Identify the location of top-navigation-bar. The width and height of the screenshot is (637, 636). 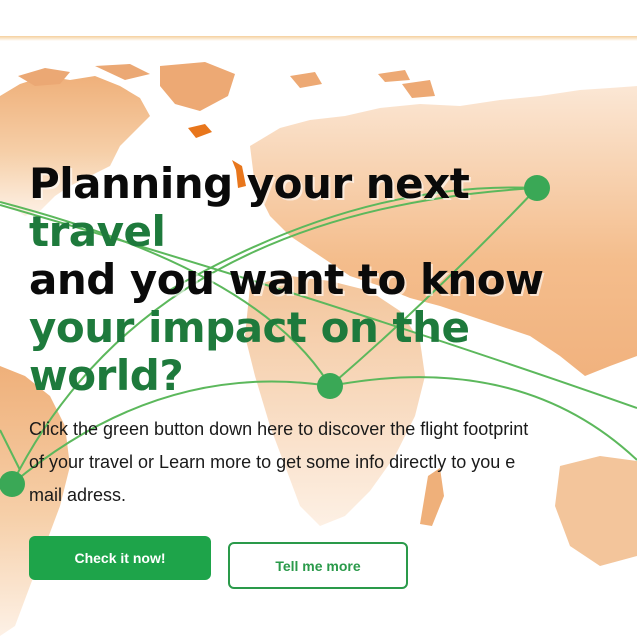
(318, 18).